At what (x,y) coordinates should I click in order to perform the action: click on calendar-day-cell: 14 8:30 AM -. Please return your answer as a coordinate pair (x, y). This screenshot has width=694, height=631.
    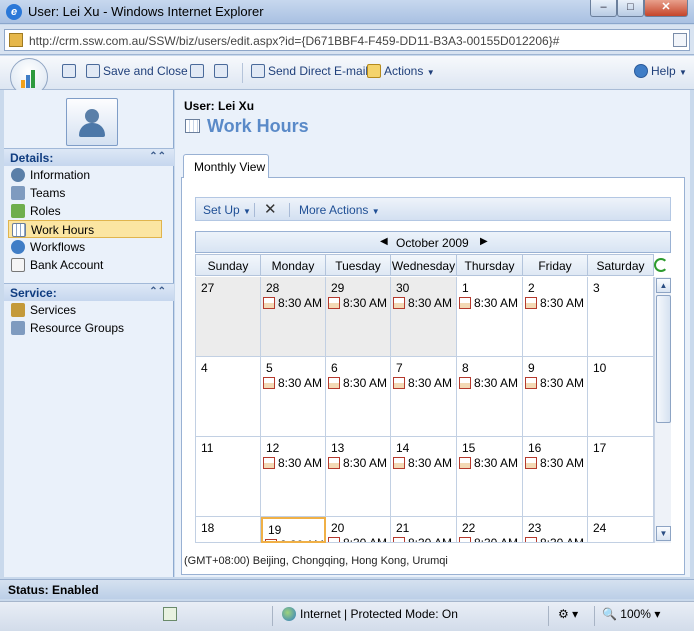
    Looking at the image, I should click on (424, 477).